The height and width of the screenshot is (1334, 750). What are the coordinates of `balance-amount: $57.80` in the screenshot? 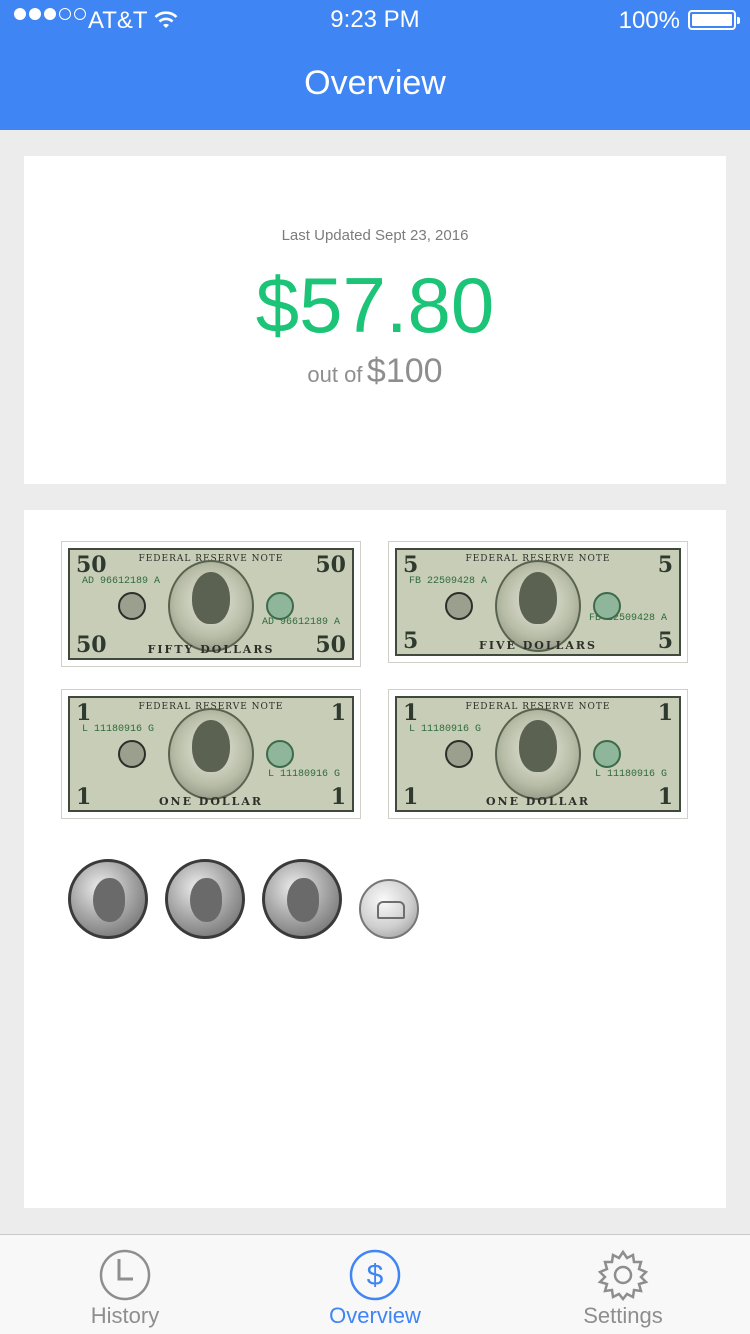 It's located at (375, 305).